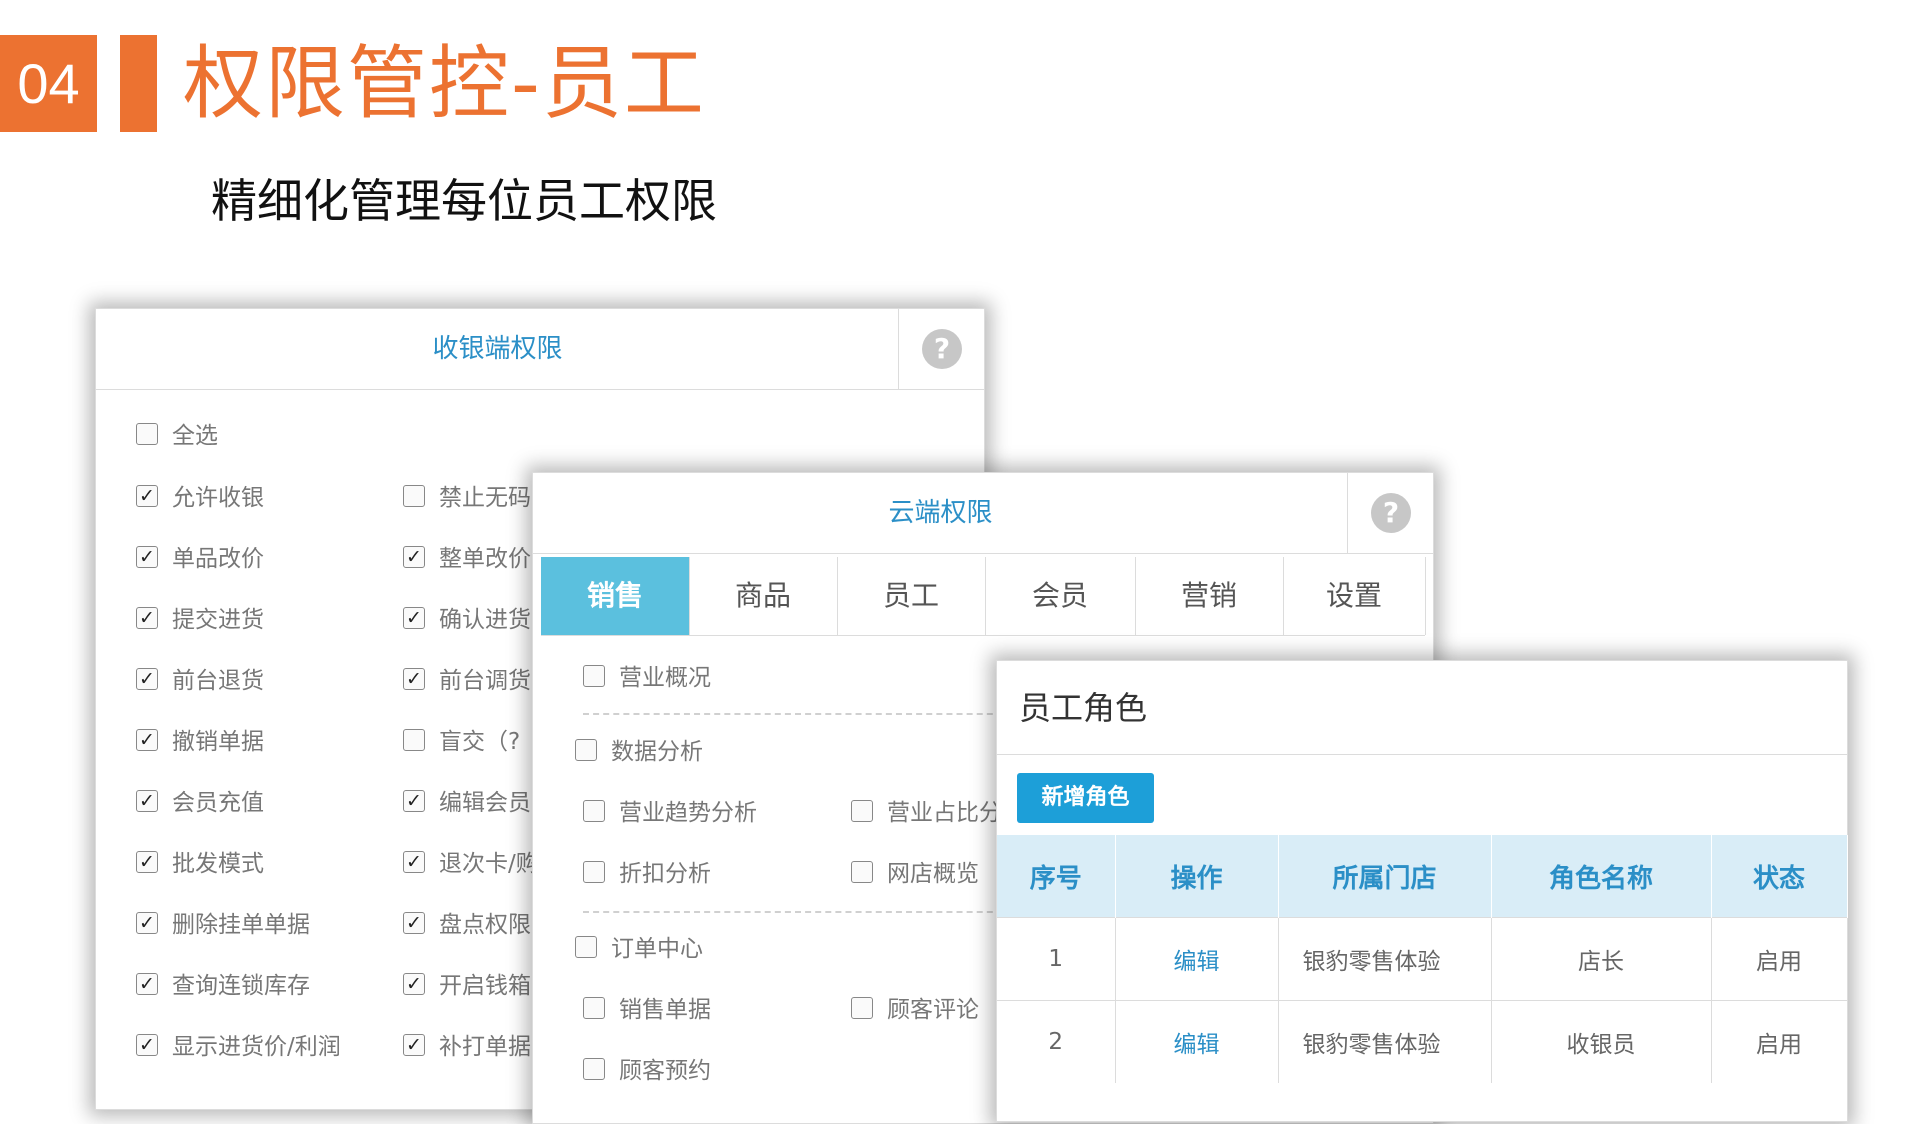  I want to click on checkbox-permission: ✓ 撤销单据, so click(200, 742).